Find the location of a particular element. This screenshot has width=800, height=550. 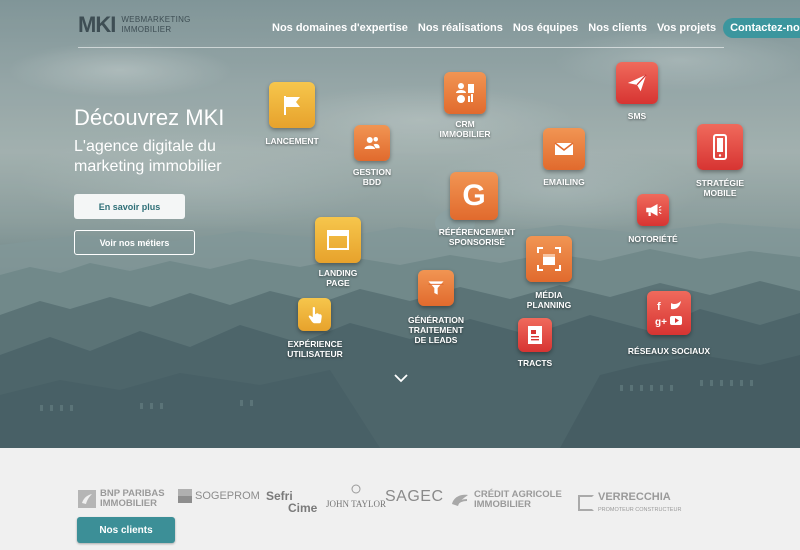

tile-gestion-bdd is located at coordinates (372, 143).